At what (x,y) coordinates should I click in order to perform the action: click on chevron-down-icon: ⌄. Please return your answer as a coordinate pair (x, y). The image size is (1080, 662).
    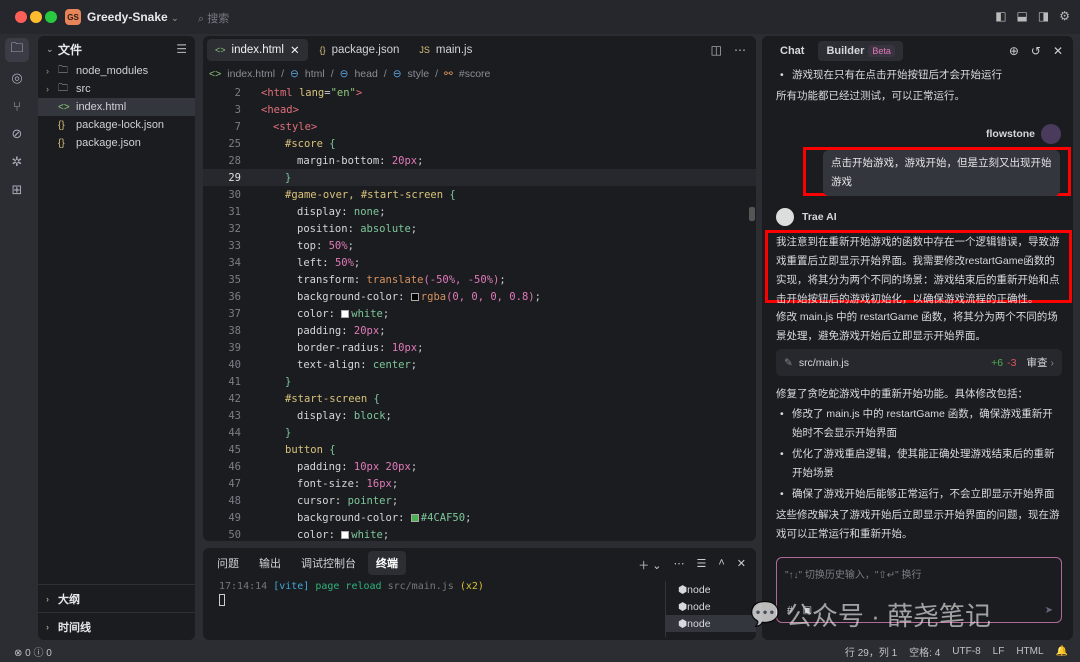
    Looking at the image, I should click on (52, 49).